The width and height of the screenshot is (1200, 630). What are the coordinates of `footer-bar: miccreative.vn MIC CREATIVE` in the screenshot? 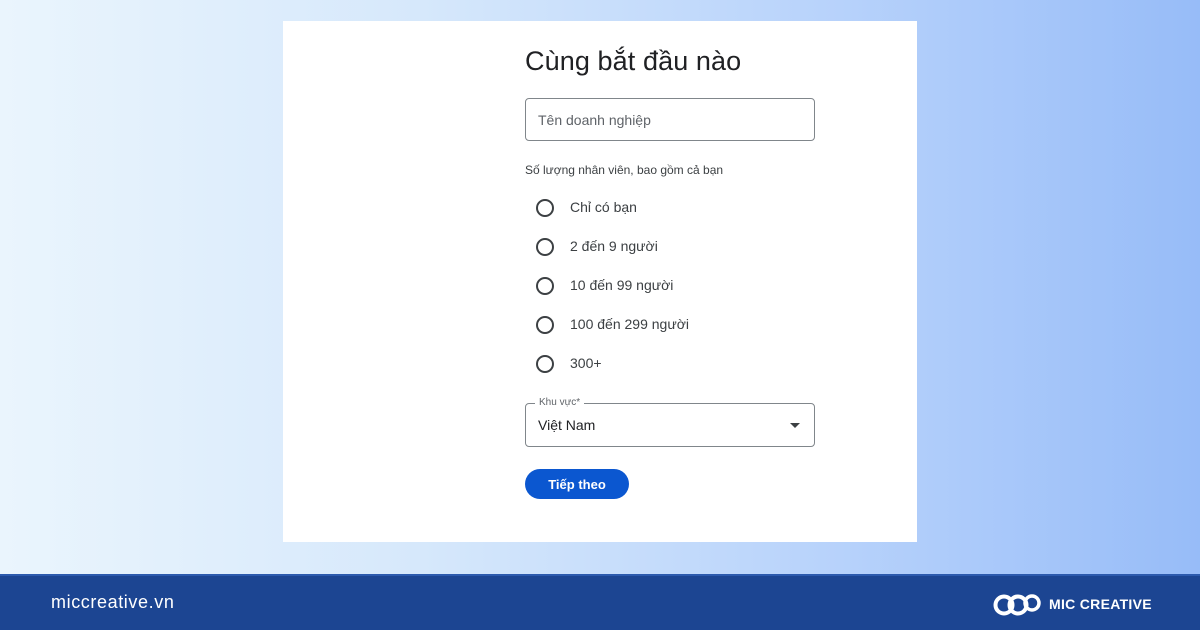 It's located at (600, 602).